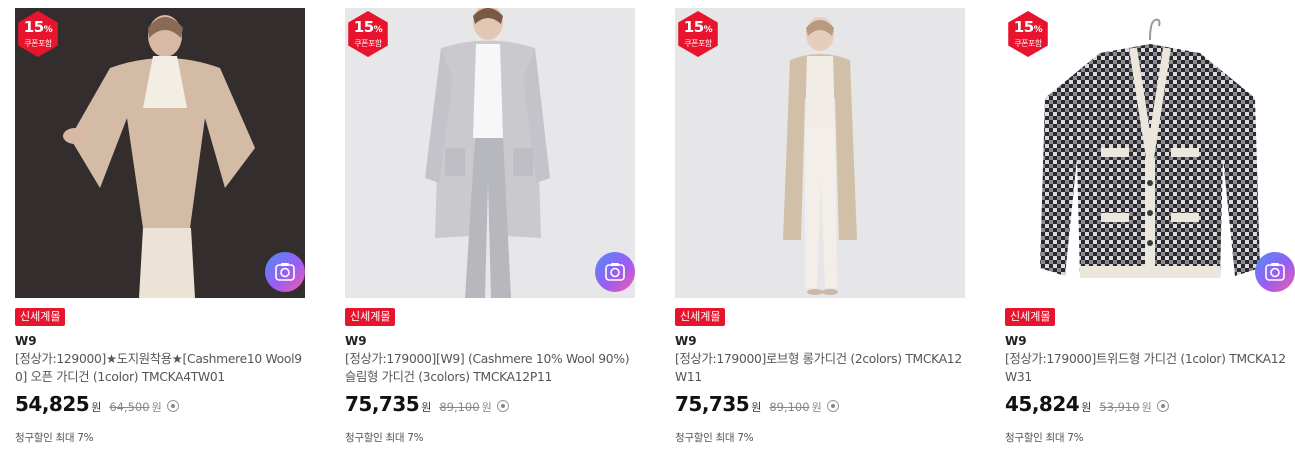 This screenshot has width=1295, height=472. I want to click on price-row: 54,825 원 64,500 원, so click(160, 404).